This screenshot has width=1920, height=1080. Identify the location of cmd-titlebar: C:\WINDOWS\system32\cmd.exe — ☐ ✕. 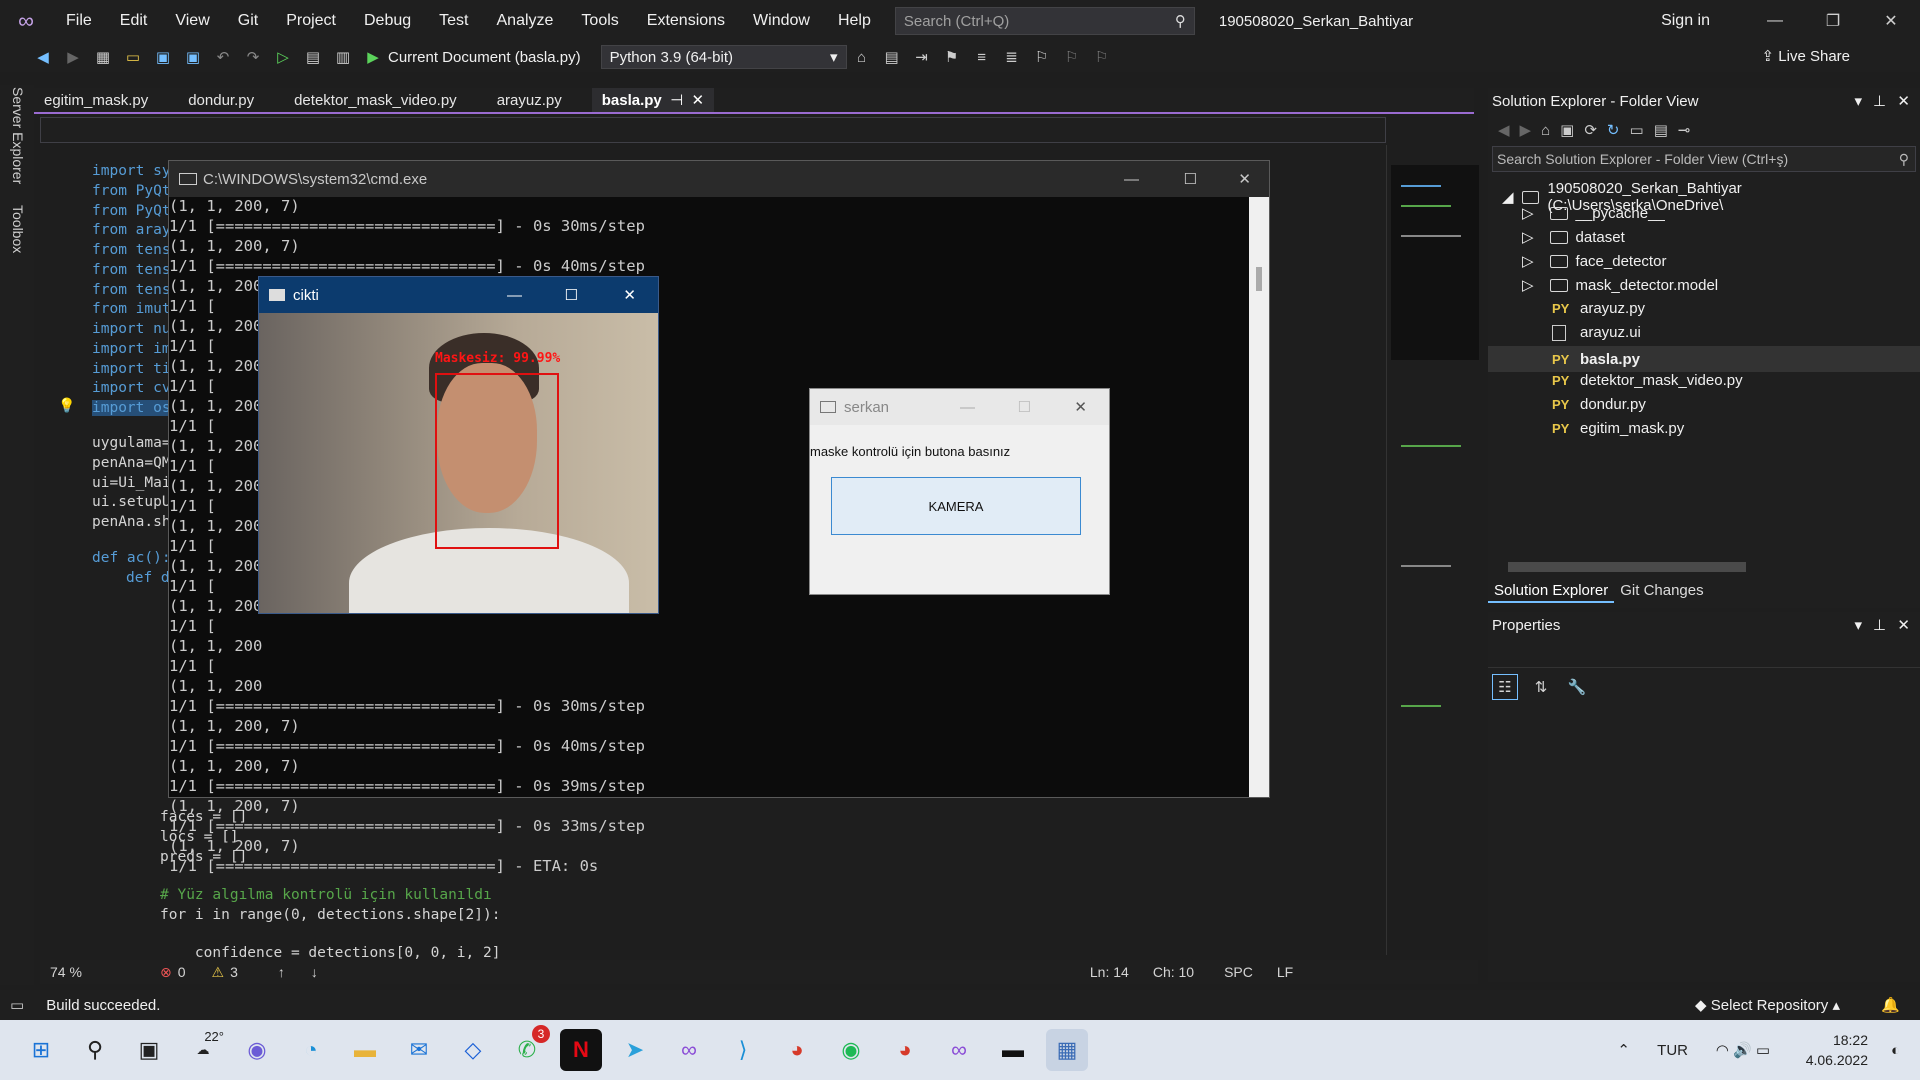
(719, 179).